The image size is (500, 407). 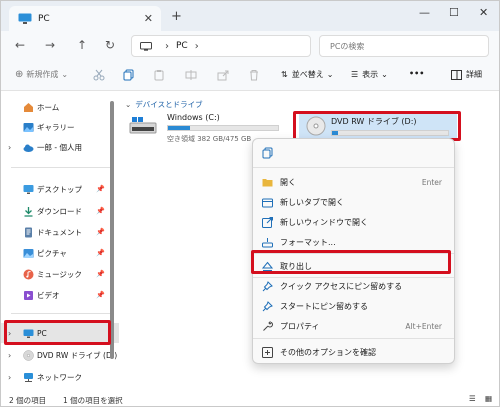 What do you see at coordinates (351, 262) in the screenshot?
I see `highlight-box-eject` at bounding box center [351, 262].